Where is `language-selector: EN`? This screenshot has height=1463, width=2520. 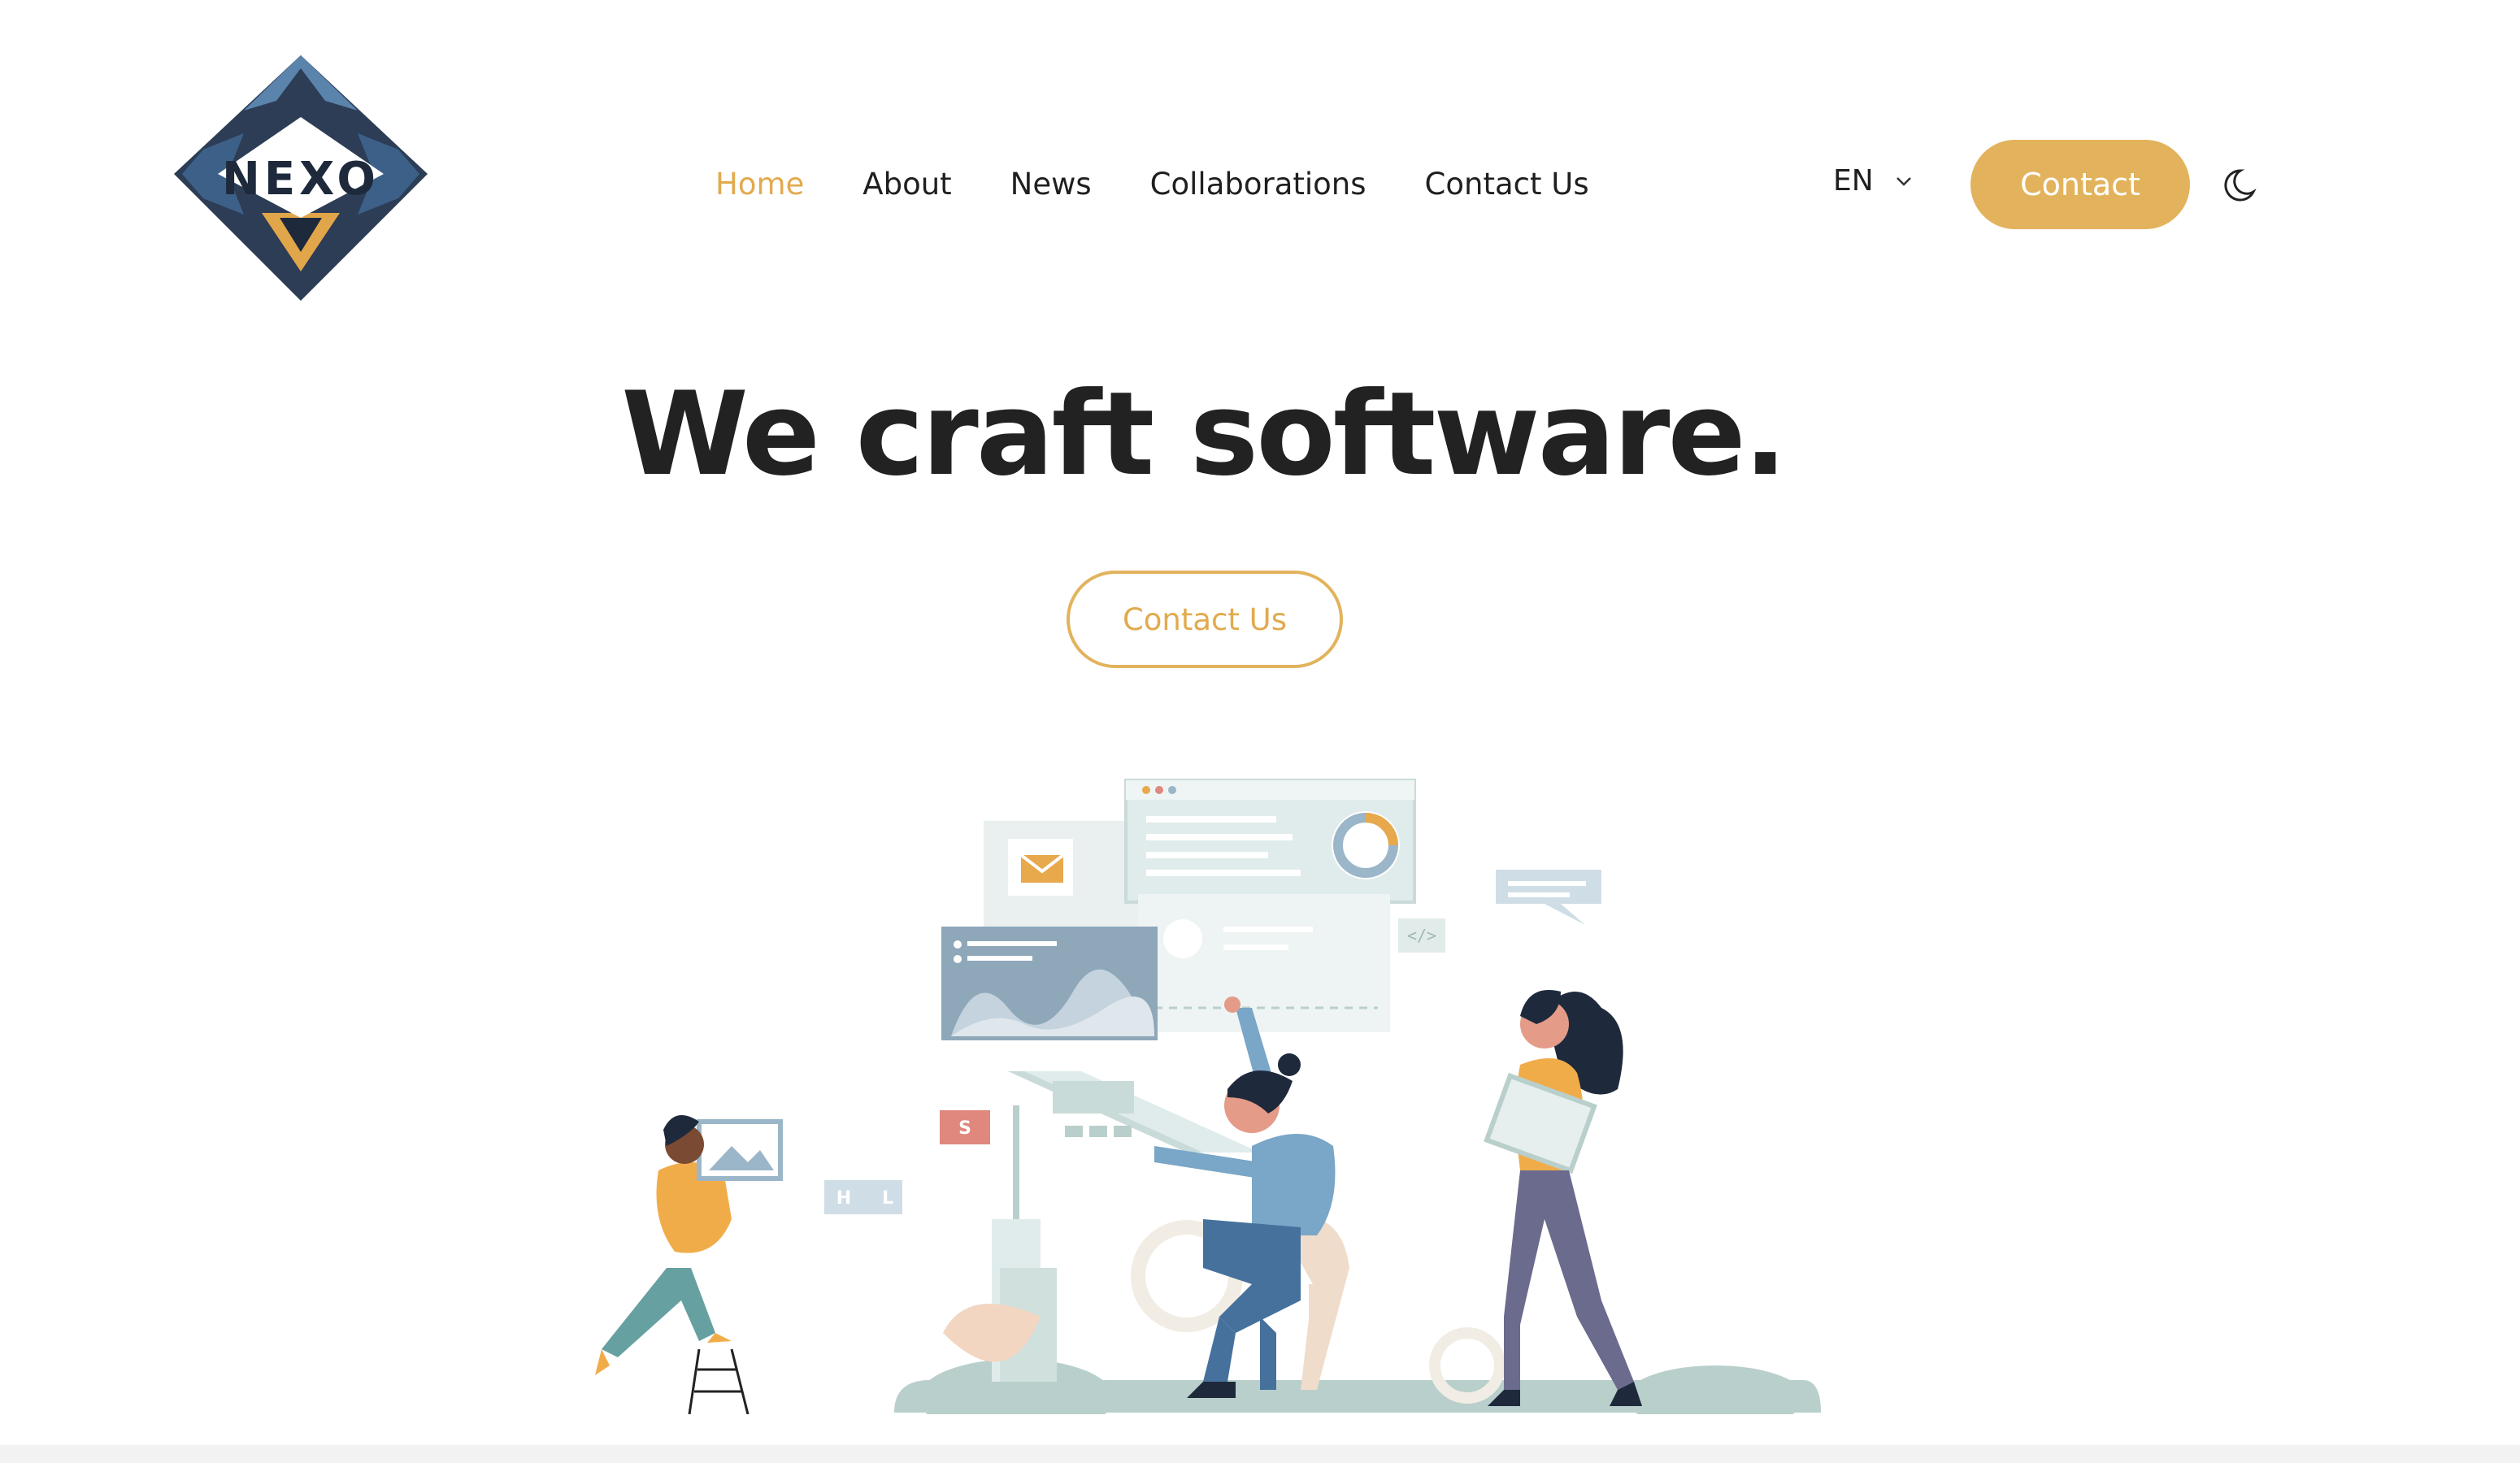
language-selector: EN is located at coordinates (1873, 181).